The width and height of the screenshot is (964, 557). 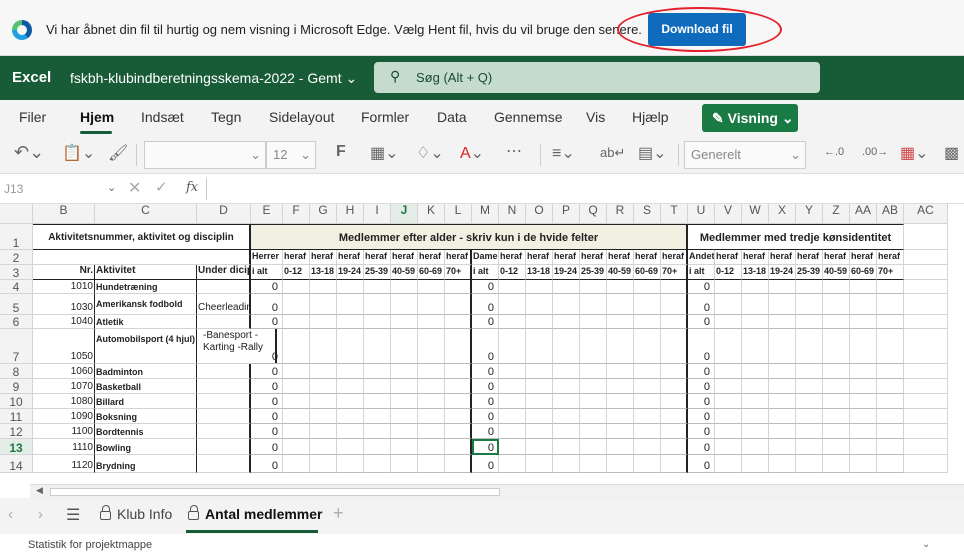 I want to click on activity-number: 1040, so click(x=64, y=322).